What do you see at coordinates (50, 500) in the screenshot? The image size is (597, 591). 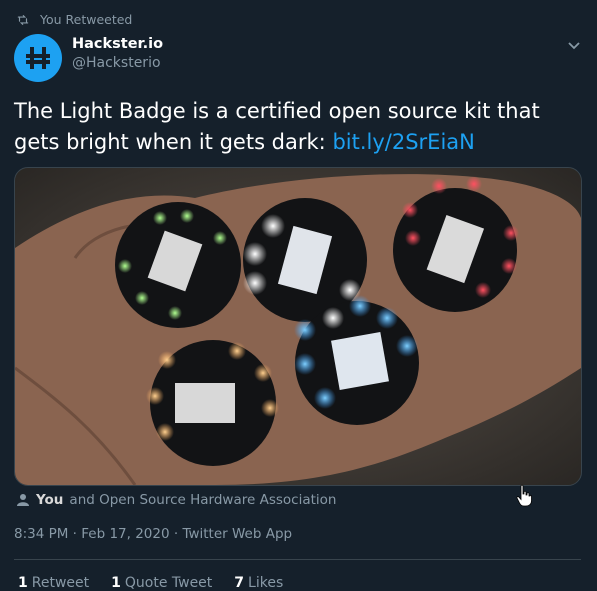 I see `social-context-you: You` at bounding box center [50, 500].